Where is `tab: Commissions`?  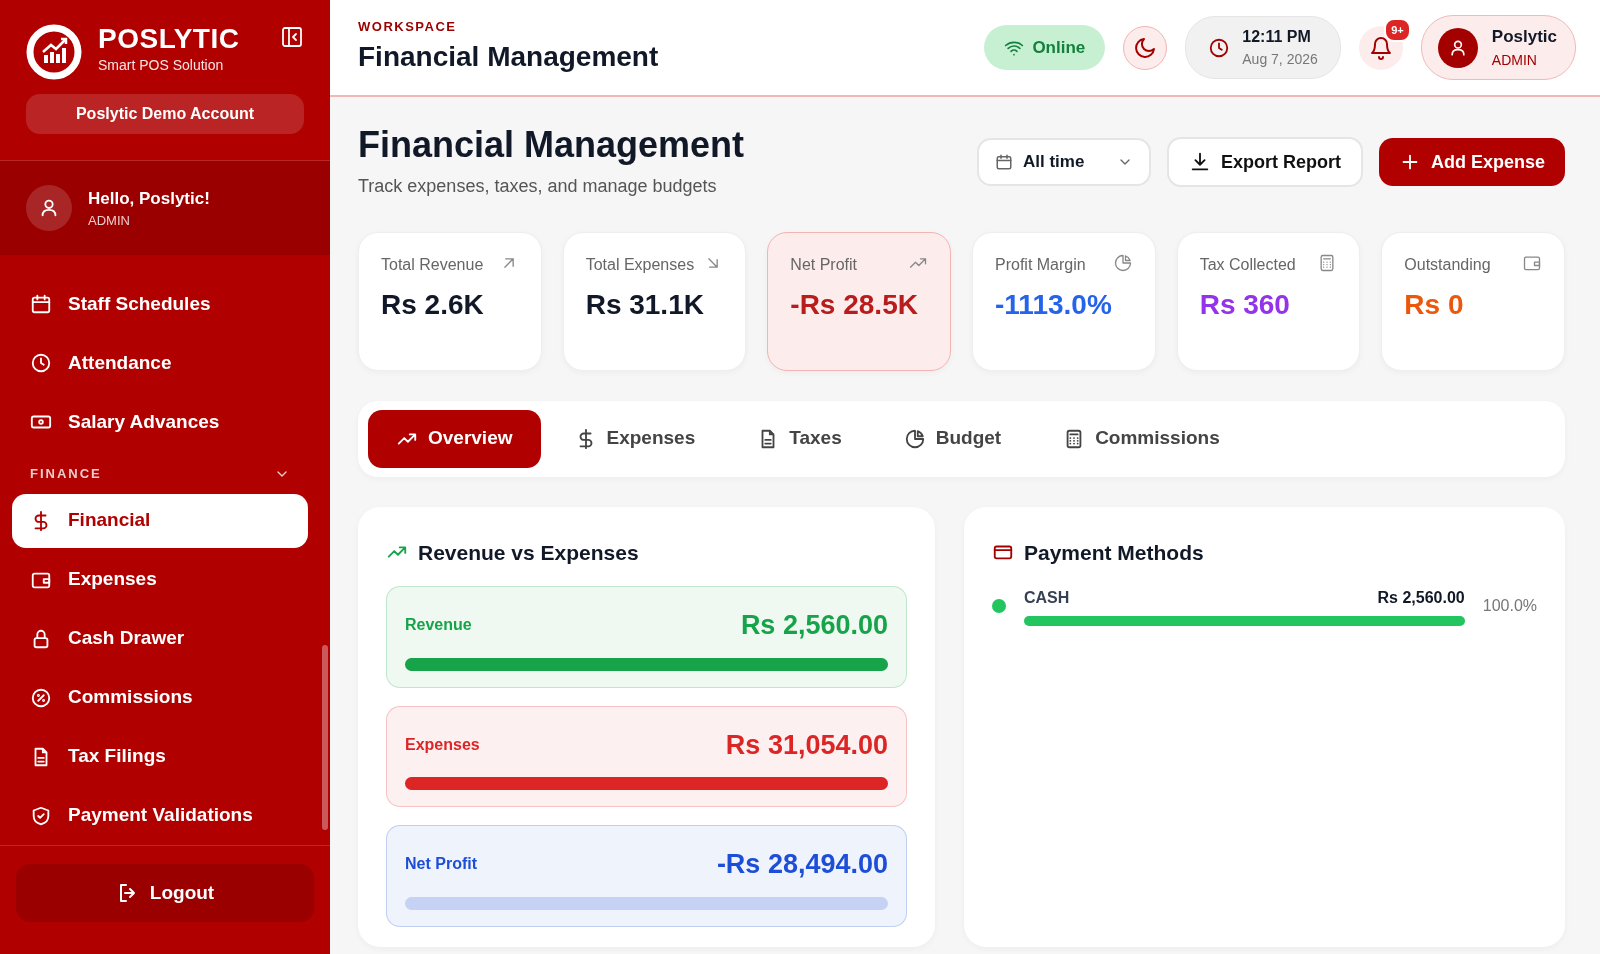
tab: Commissions is located at coordinates (1141, 438).